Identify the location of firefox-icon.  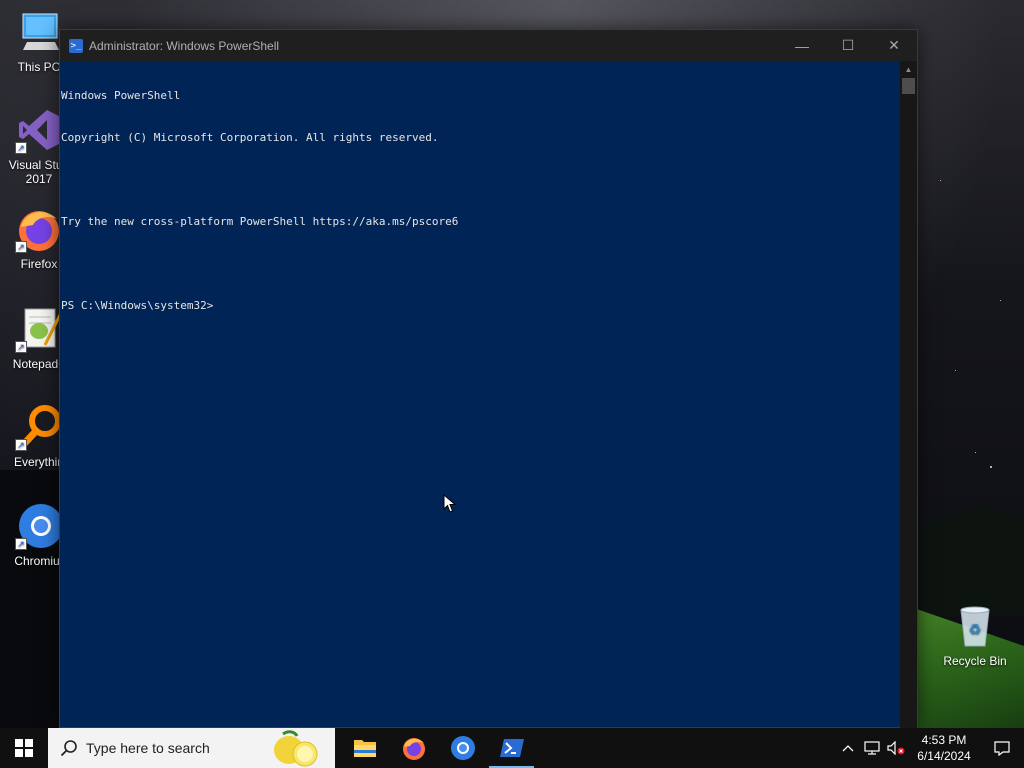
(413, 749).